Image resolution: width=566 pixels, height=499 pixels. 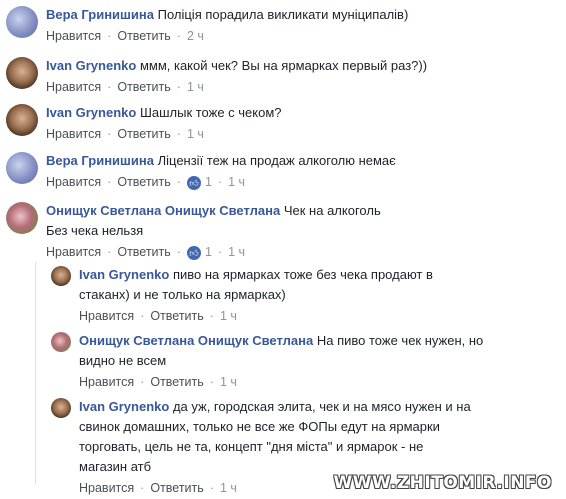 What do you see at coordinates (210, 112) in the screenshot?
I see `comment-text: Шашлык тоже с чеком?` at bounding box center [210, 112].